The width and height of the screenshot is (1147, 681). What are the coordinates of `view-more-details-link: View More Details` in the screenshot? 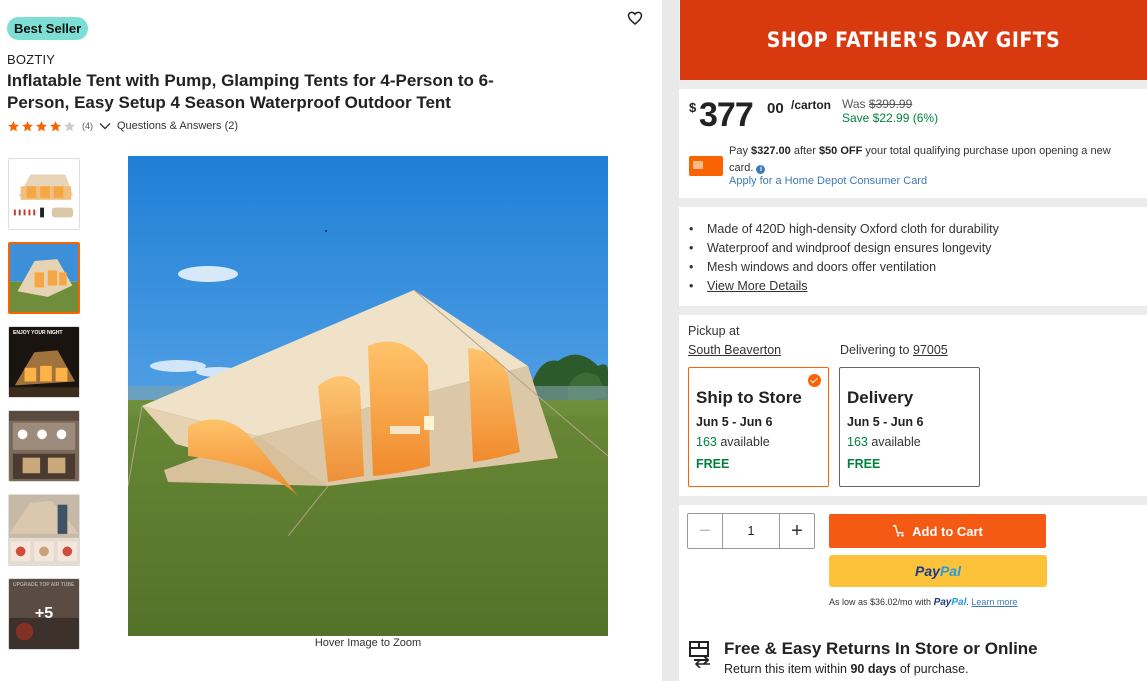 It's located at (757, 286).